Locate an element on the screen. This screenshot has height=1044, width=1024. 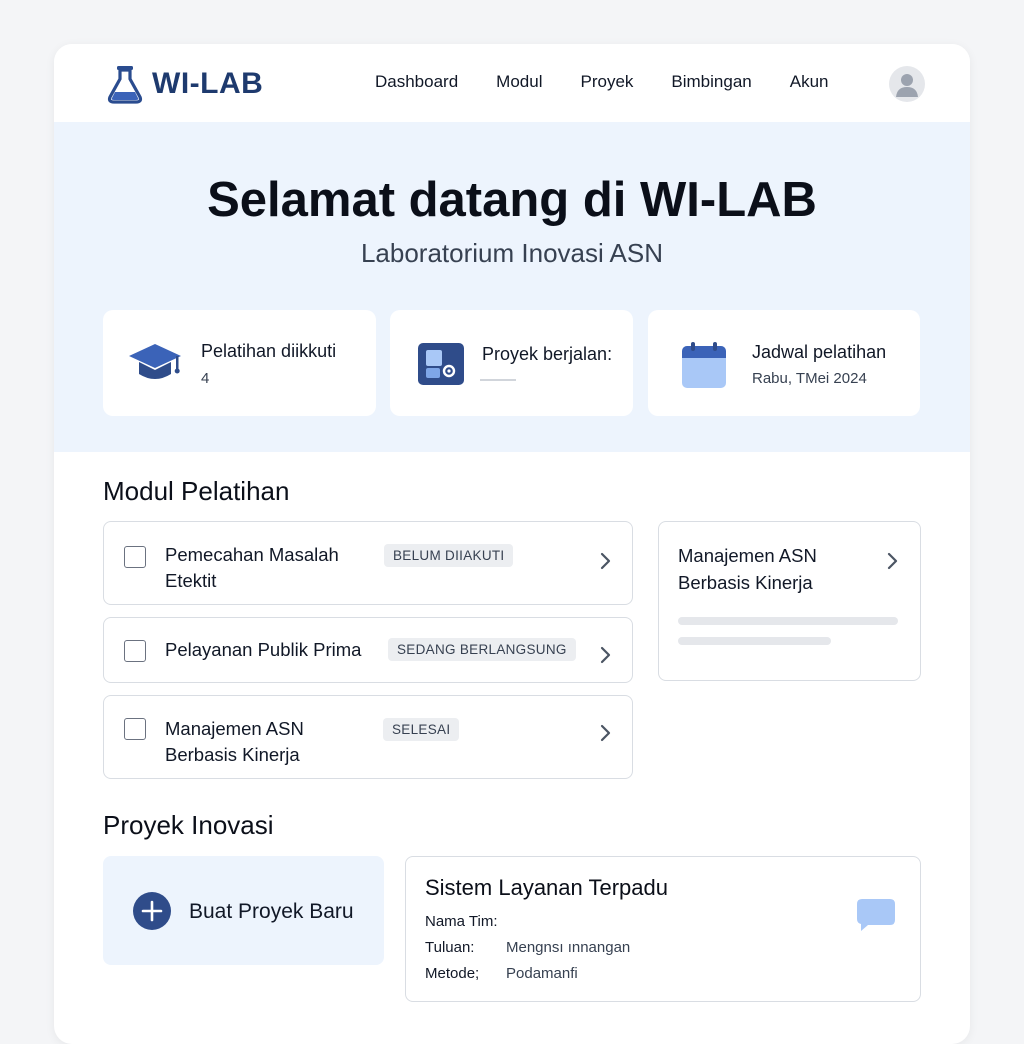
project-field-value: Mengnsı ınnangan is located at coordinates (568, 947).